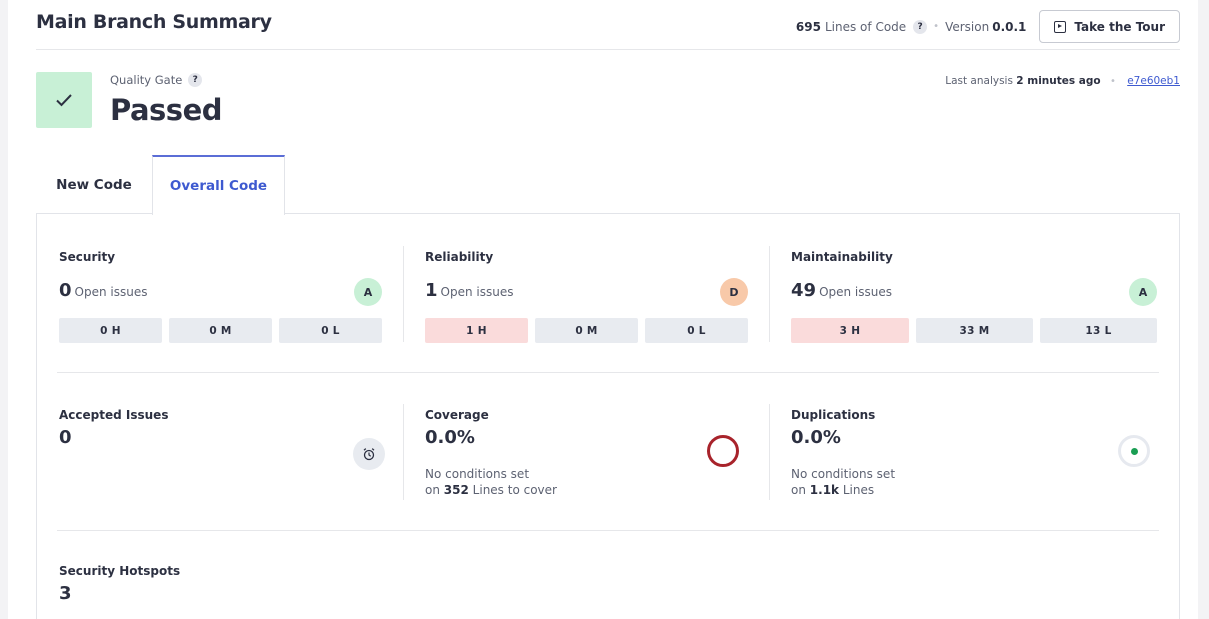  I want to click on reliability-chip-low: 0 L, so click(696, 330).